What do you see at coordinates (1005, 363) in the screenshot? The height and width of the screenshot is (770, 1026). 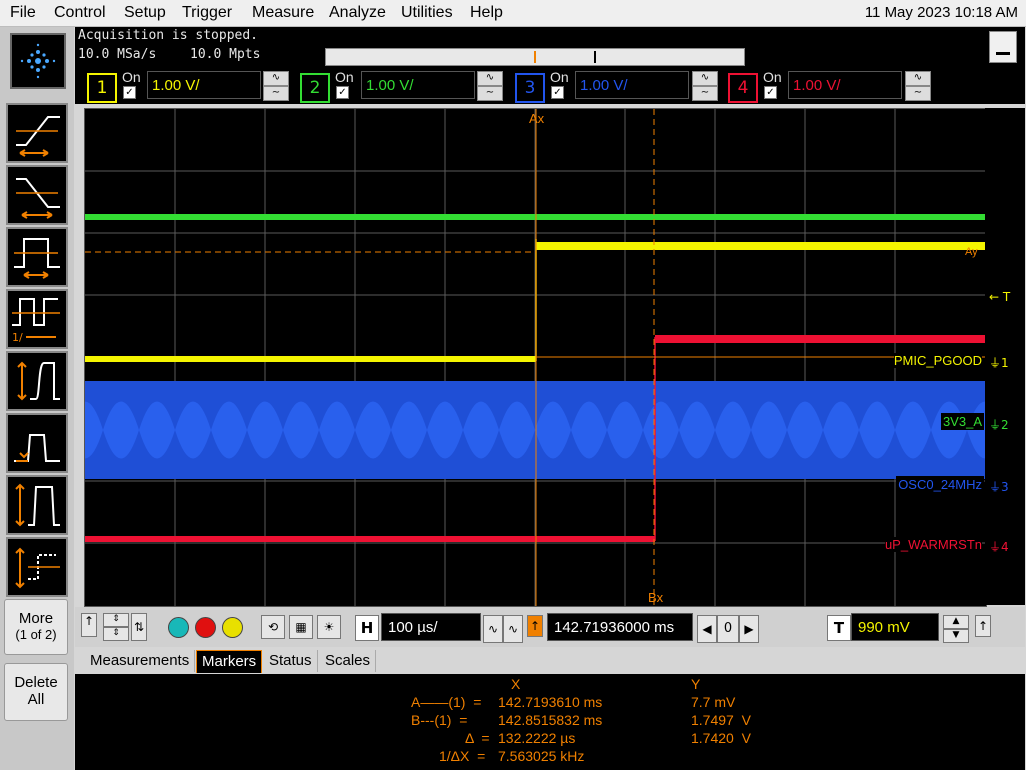 I see `channel-1-ref-number: 1` at bounding box center [1005, 363].